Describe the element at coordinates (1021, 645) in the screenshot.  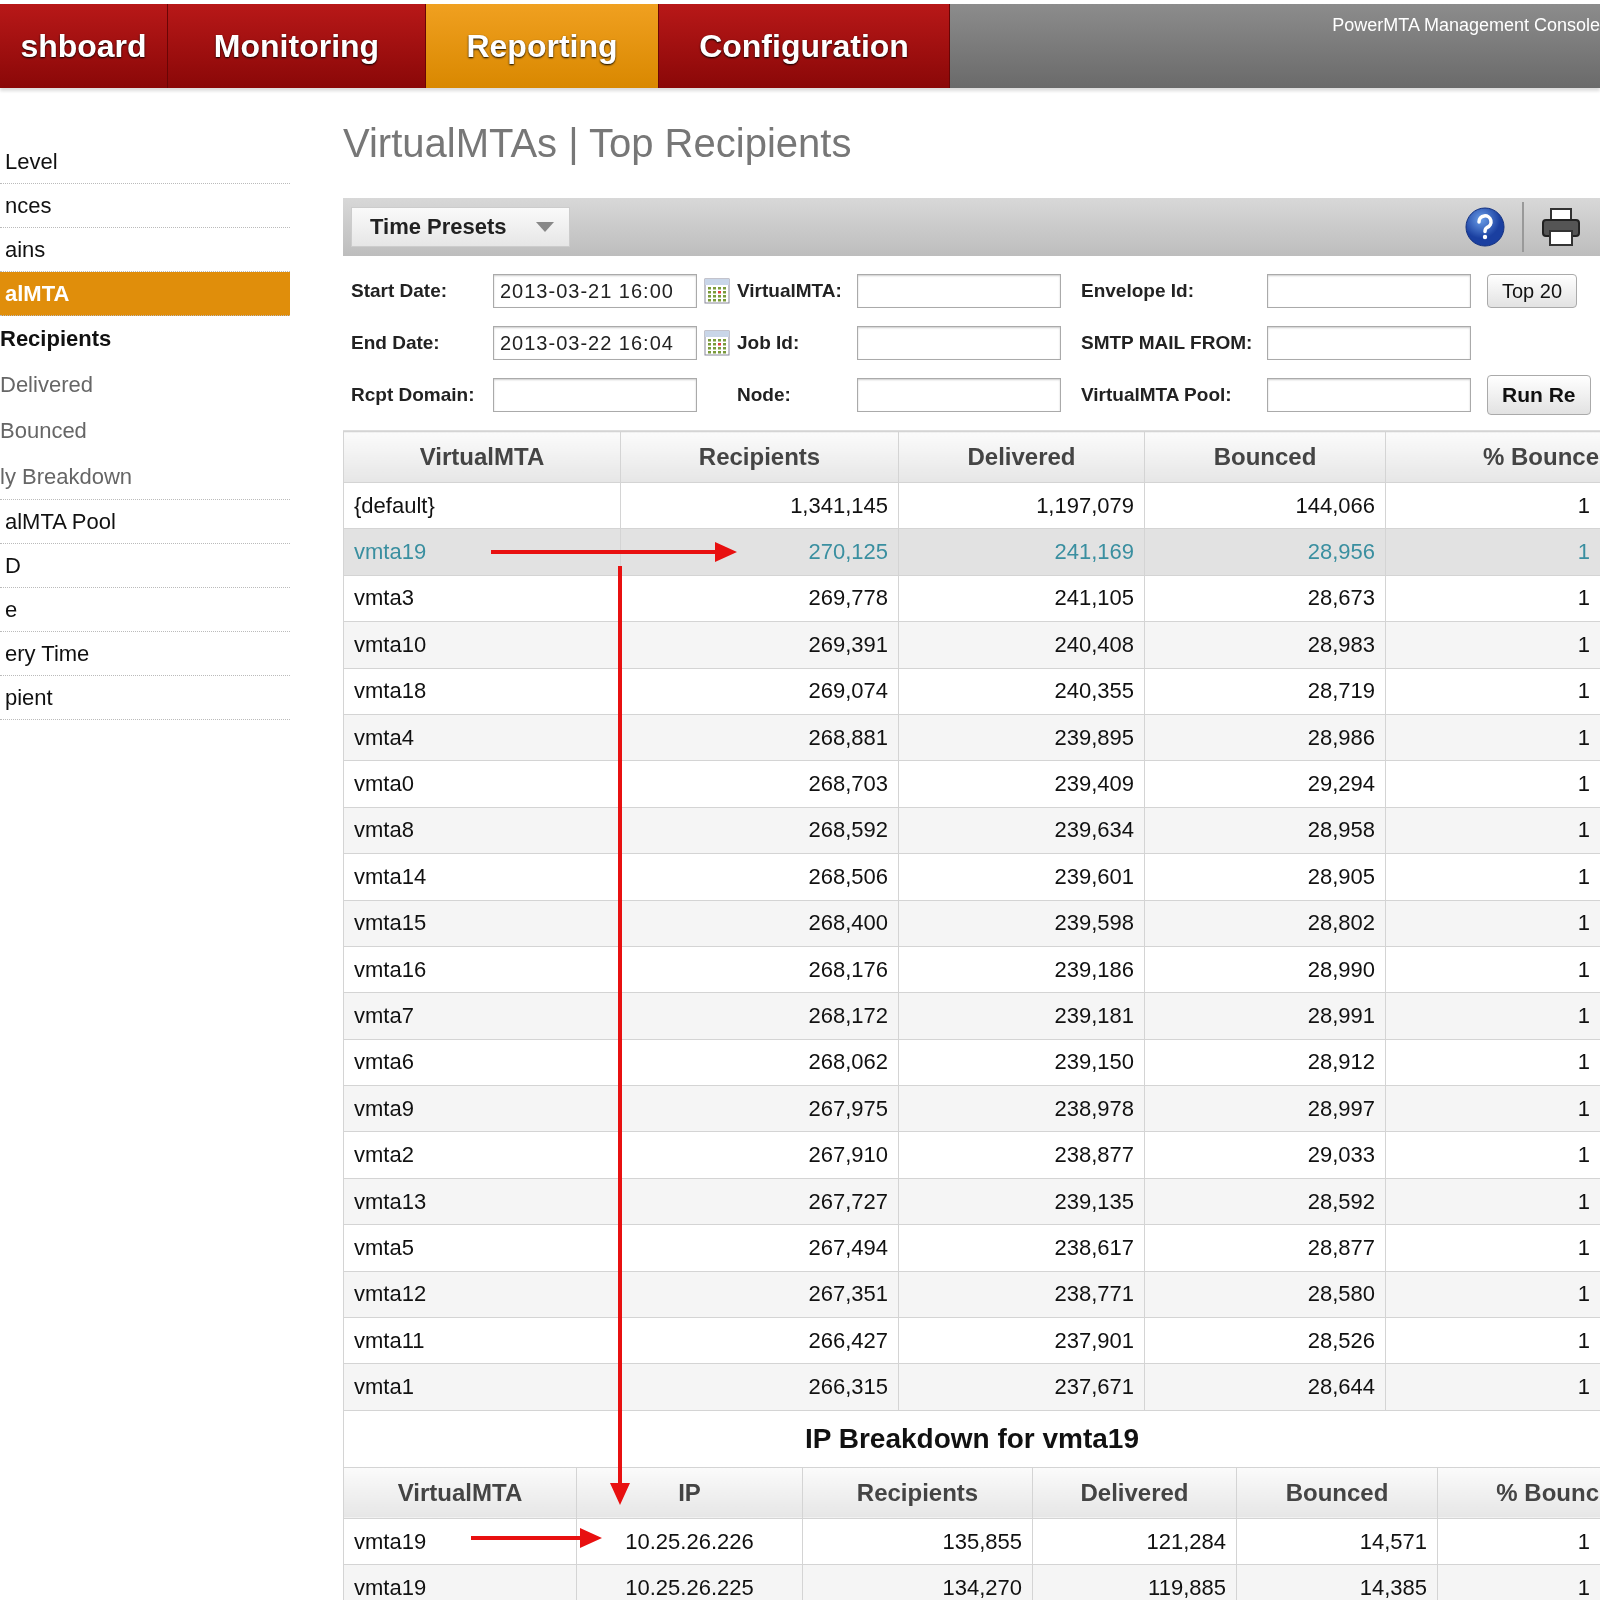
I see `table-cell: 240,408` at that location.